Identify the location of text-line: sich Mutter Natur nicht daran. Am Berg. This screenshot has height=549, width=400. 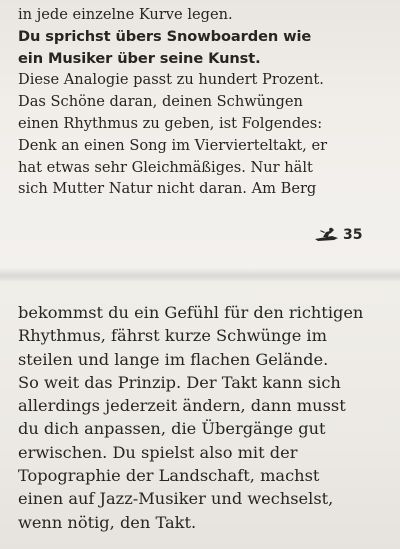
(167, 189).